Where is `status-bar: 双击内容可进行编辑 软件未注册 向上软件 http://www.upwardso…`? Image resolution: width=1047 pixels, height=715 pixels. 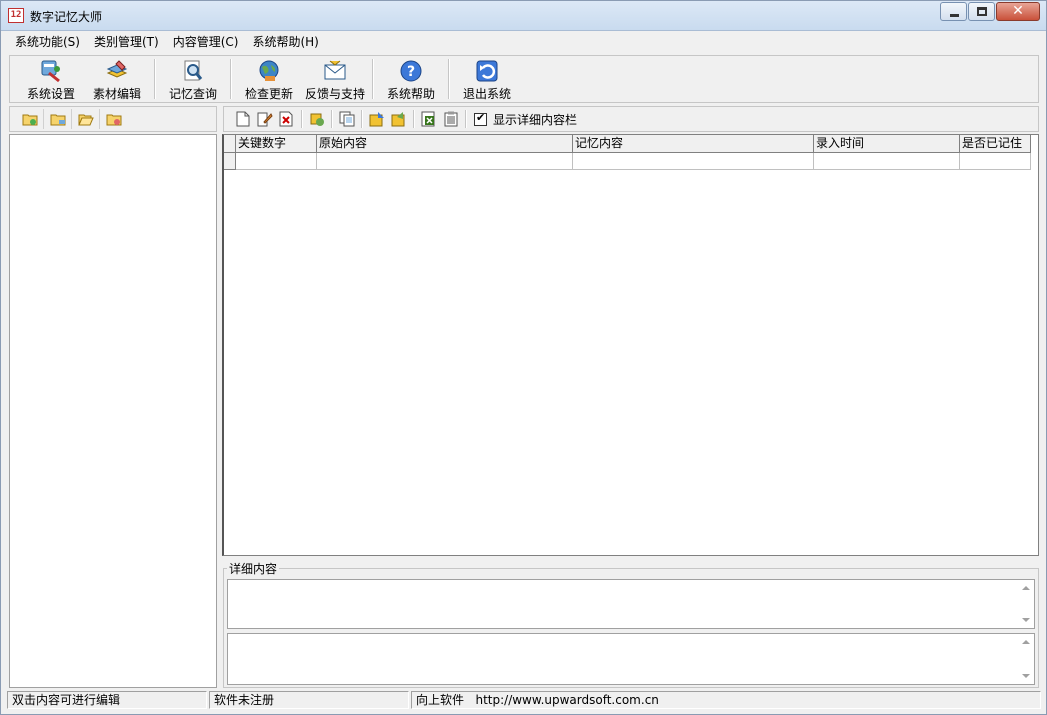 status-bar: 双击内容可进行编辑 软件未注册 向上软件 http://www.upwardso… is located at coordinates (523, 701).